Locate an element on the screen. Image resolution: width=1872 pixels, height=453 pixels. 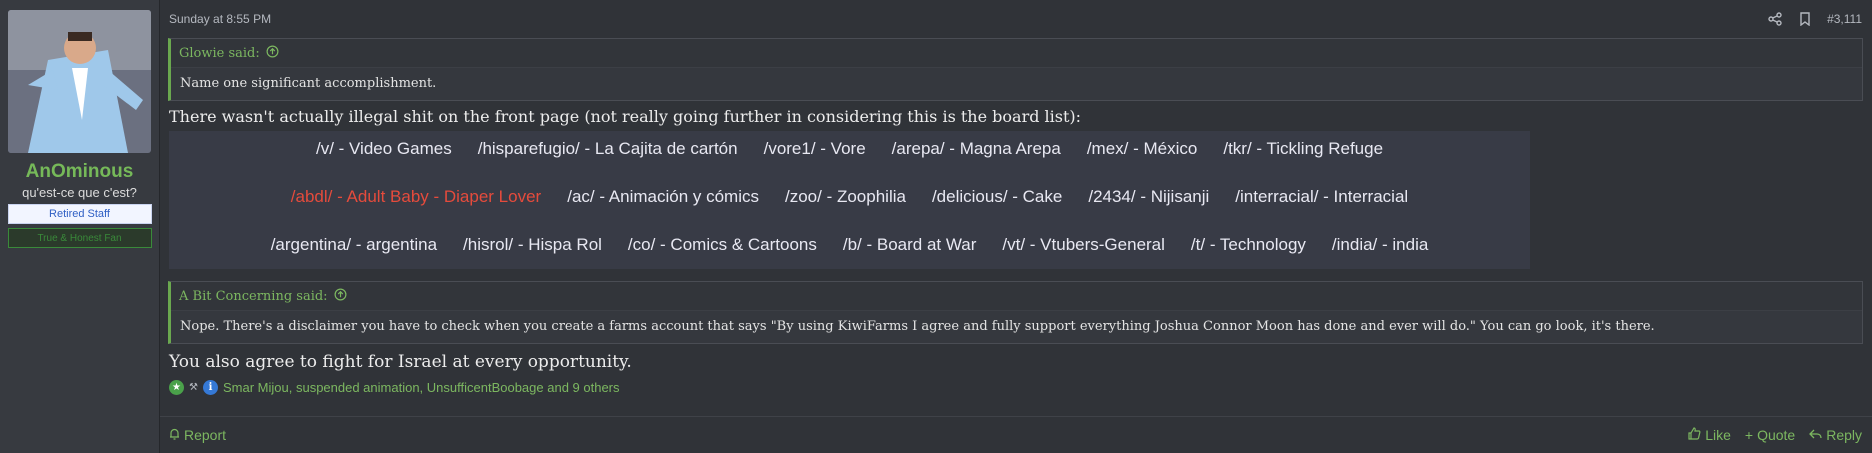
username: AnOminous is located at coordinates (80, 172).